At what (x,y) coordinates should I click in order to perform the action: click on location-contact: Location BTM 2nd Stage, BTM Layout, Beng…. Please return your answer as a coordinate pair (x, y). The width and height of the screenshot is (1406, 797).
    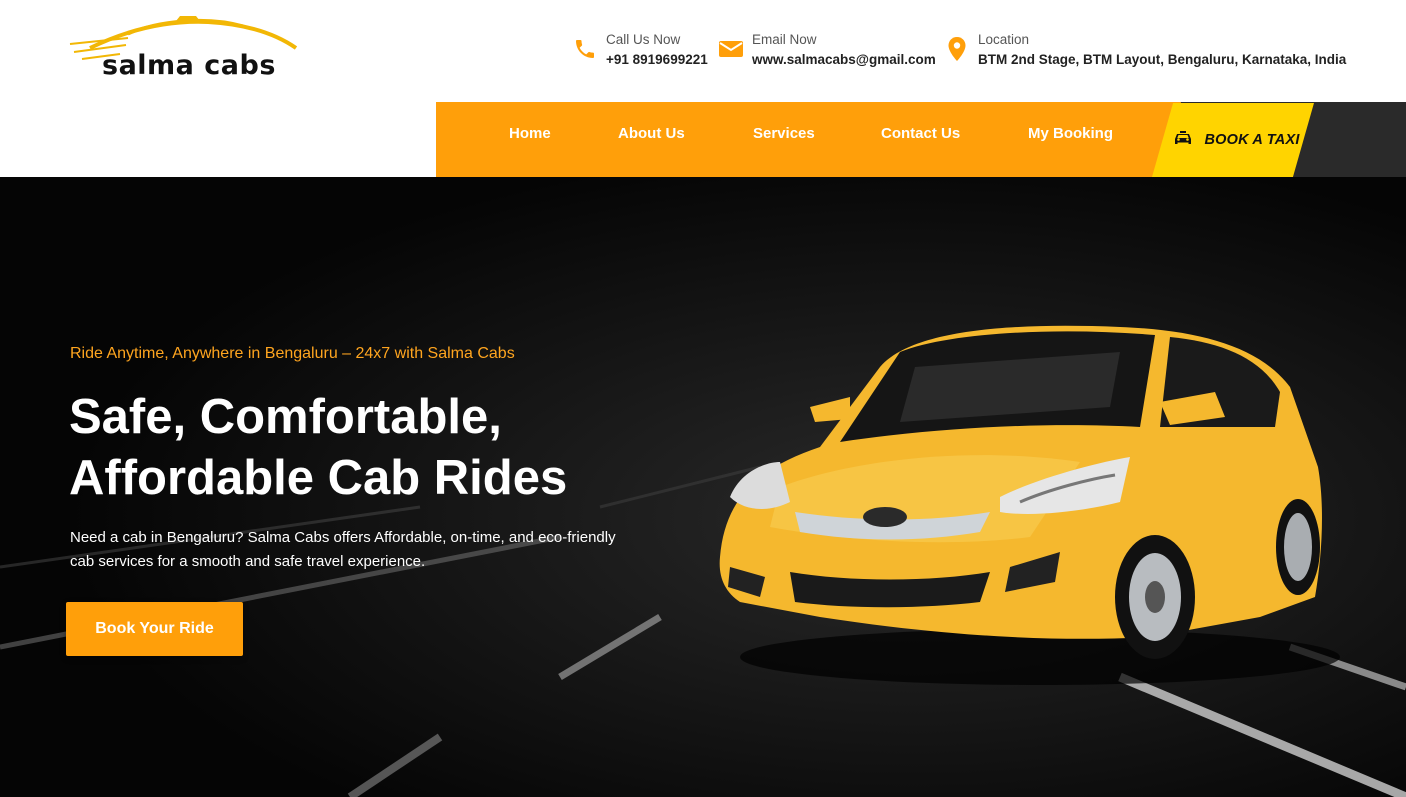
    Looking at the image, I should click on (1145, 49).